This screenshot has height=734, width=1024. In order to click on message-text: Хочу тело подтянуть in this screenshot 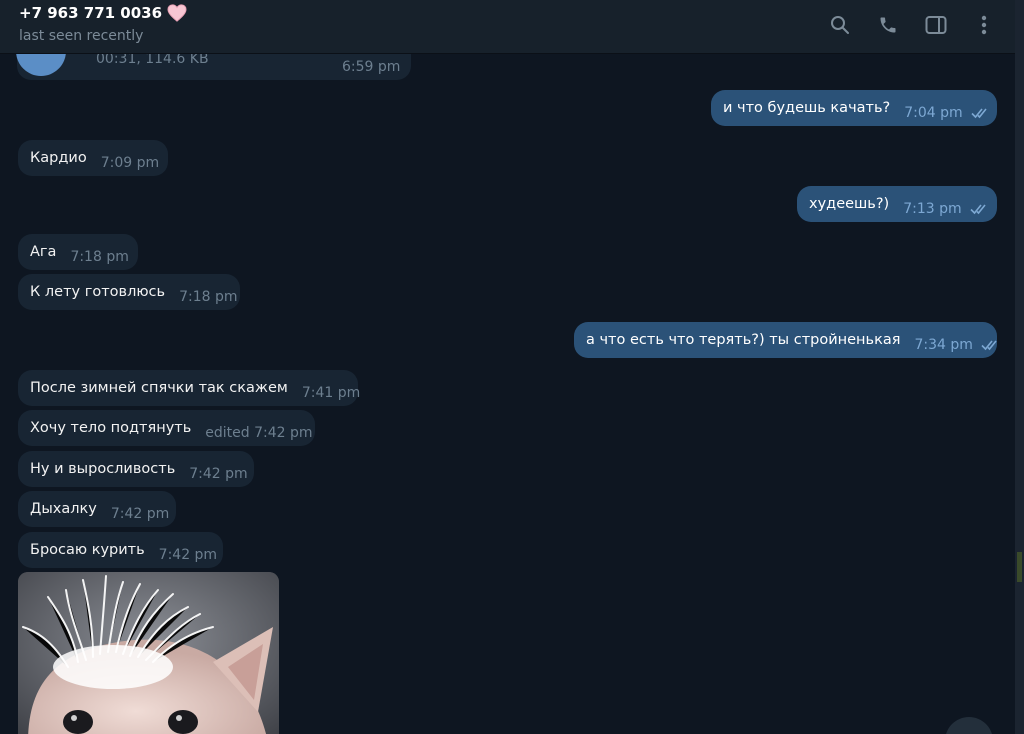, I will do `click(111, 428)`.